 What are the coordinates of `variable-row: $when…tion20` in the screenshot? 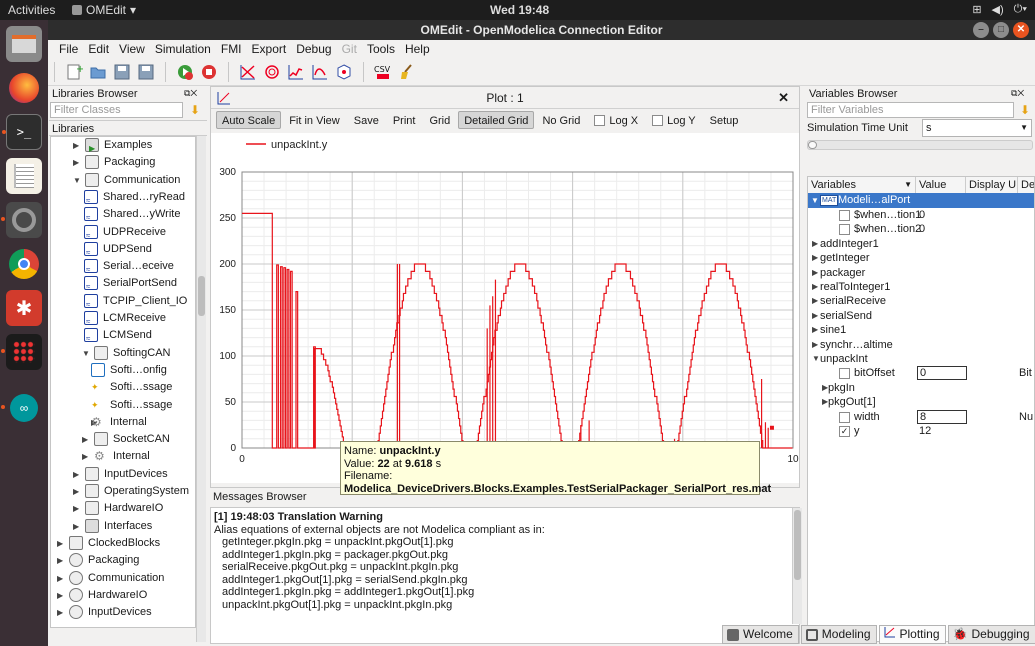 It's located at (921, 229).